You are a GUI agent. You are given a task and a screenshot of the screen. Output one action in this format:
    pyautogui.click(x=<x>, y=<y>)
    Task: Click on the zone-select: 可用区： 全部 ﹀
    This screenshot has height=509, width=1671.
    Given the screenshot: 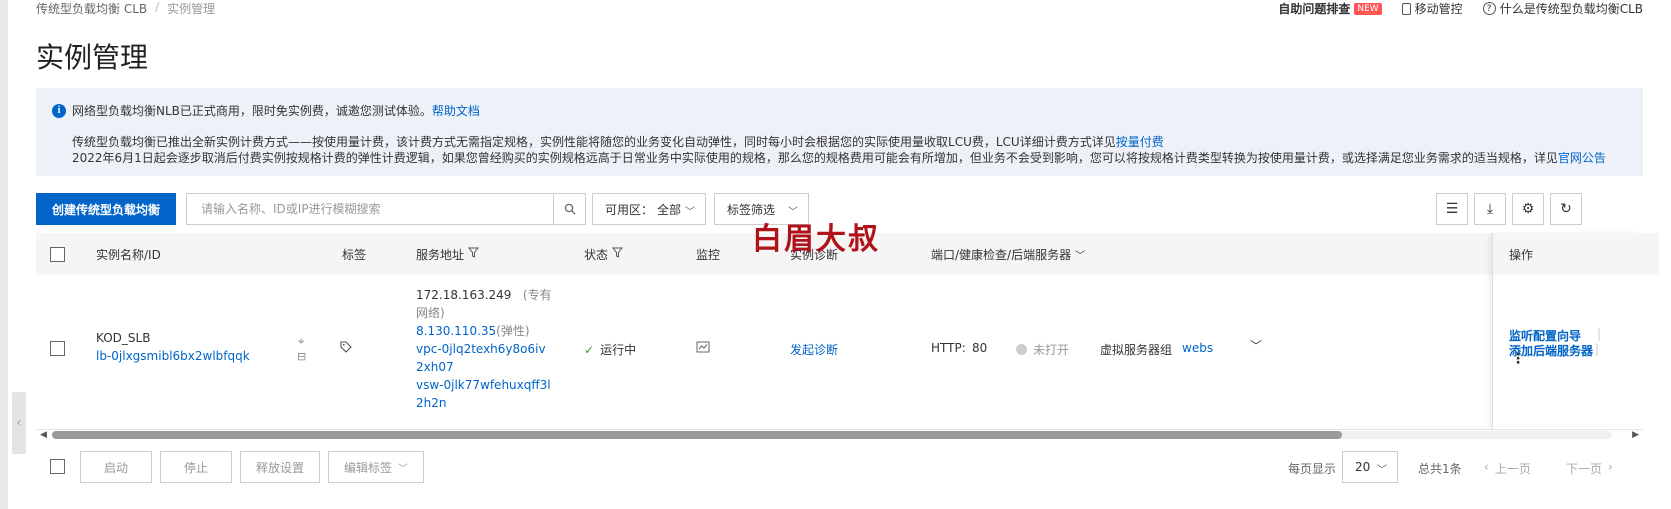 What is the action you would take?
    pyautogui.click(x=649, y=209)
    